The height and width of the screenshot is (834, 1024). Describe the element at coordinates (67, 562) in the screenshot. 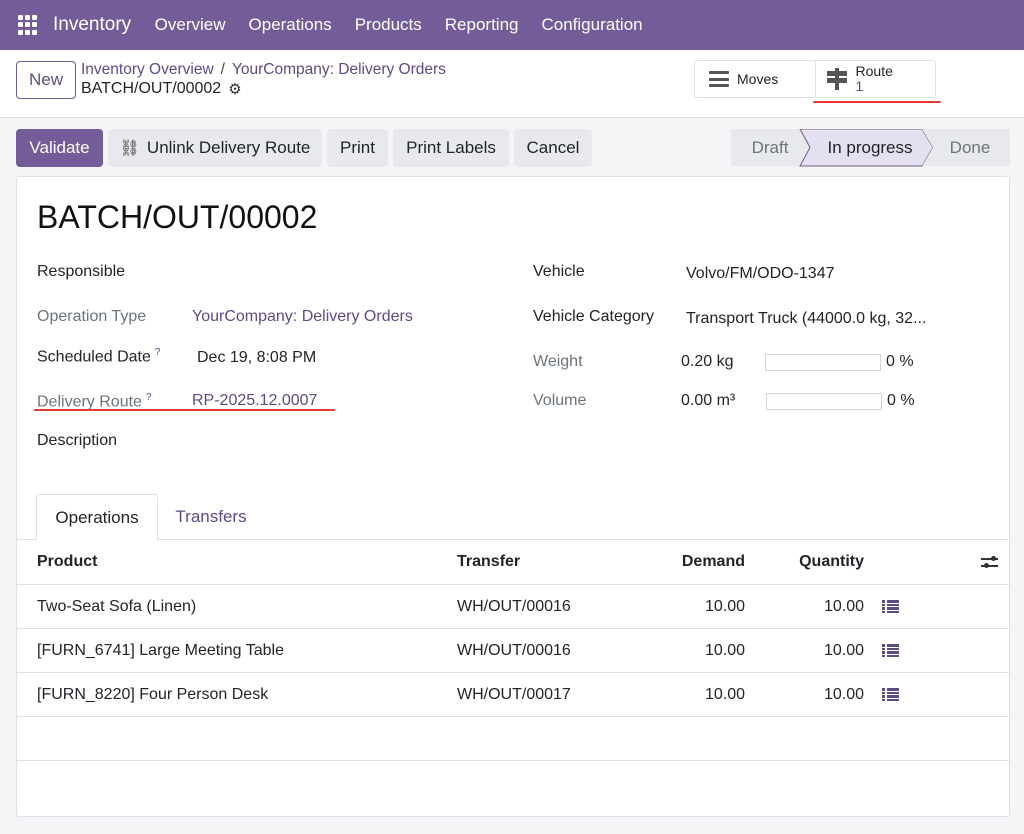

I see `header-product: Product` at that location.